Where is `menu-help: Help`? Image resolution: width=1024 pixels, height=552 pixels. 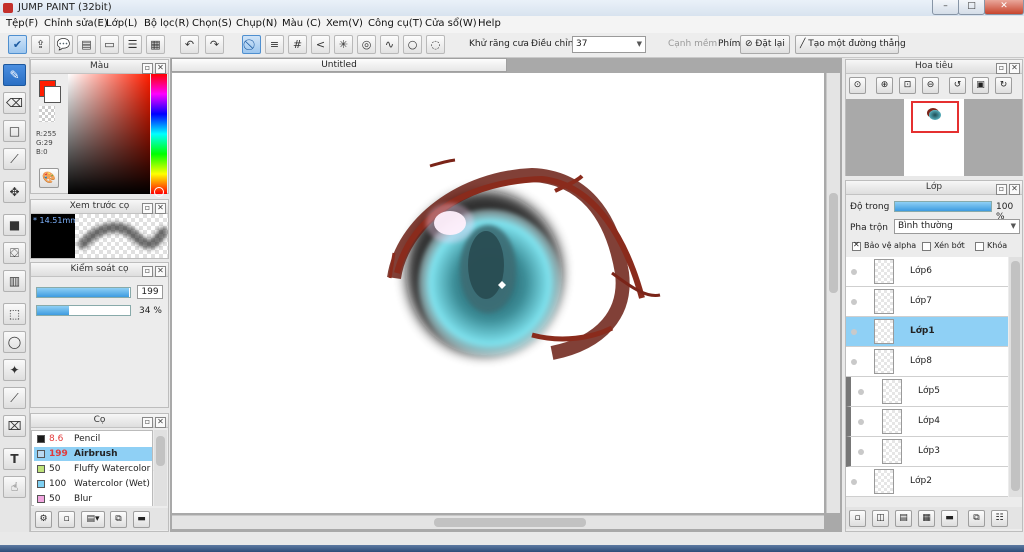 menu-help: Help is located at coordinates (489, 23).